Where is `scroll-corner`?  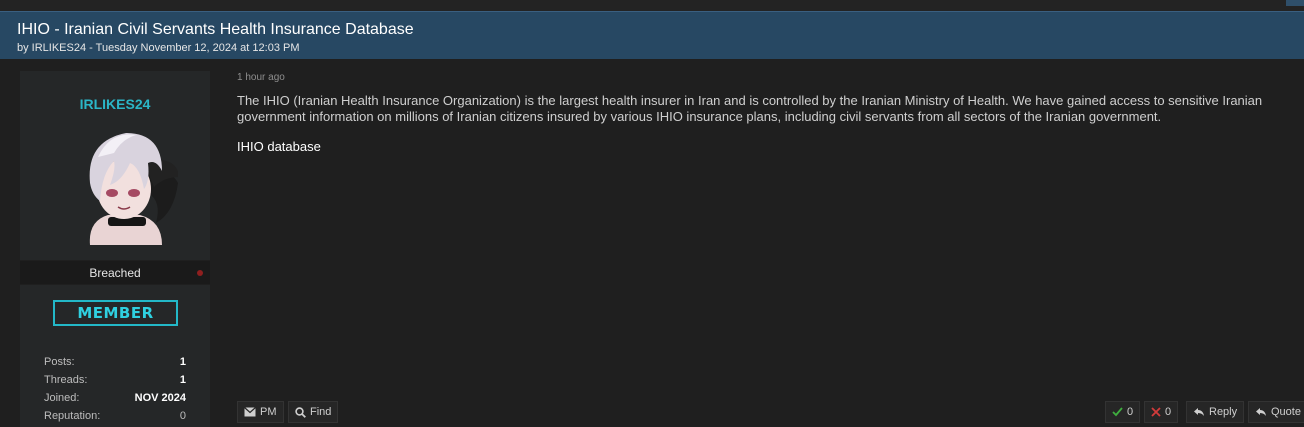
scroll-corner is located at coordinates (1295, 3).